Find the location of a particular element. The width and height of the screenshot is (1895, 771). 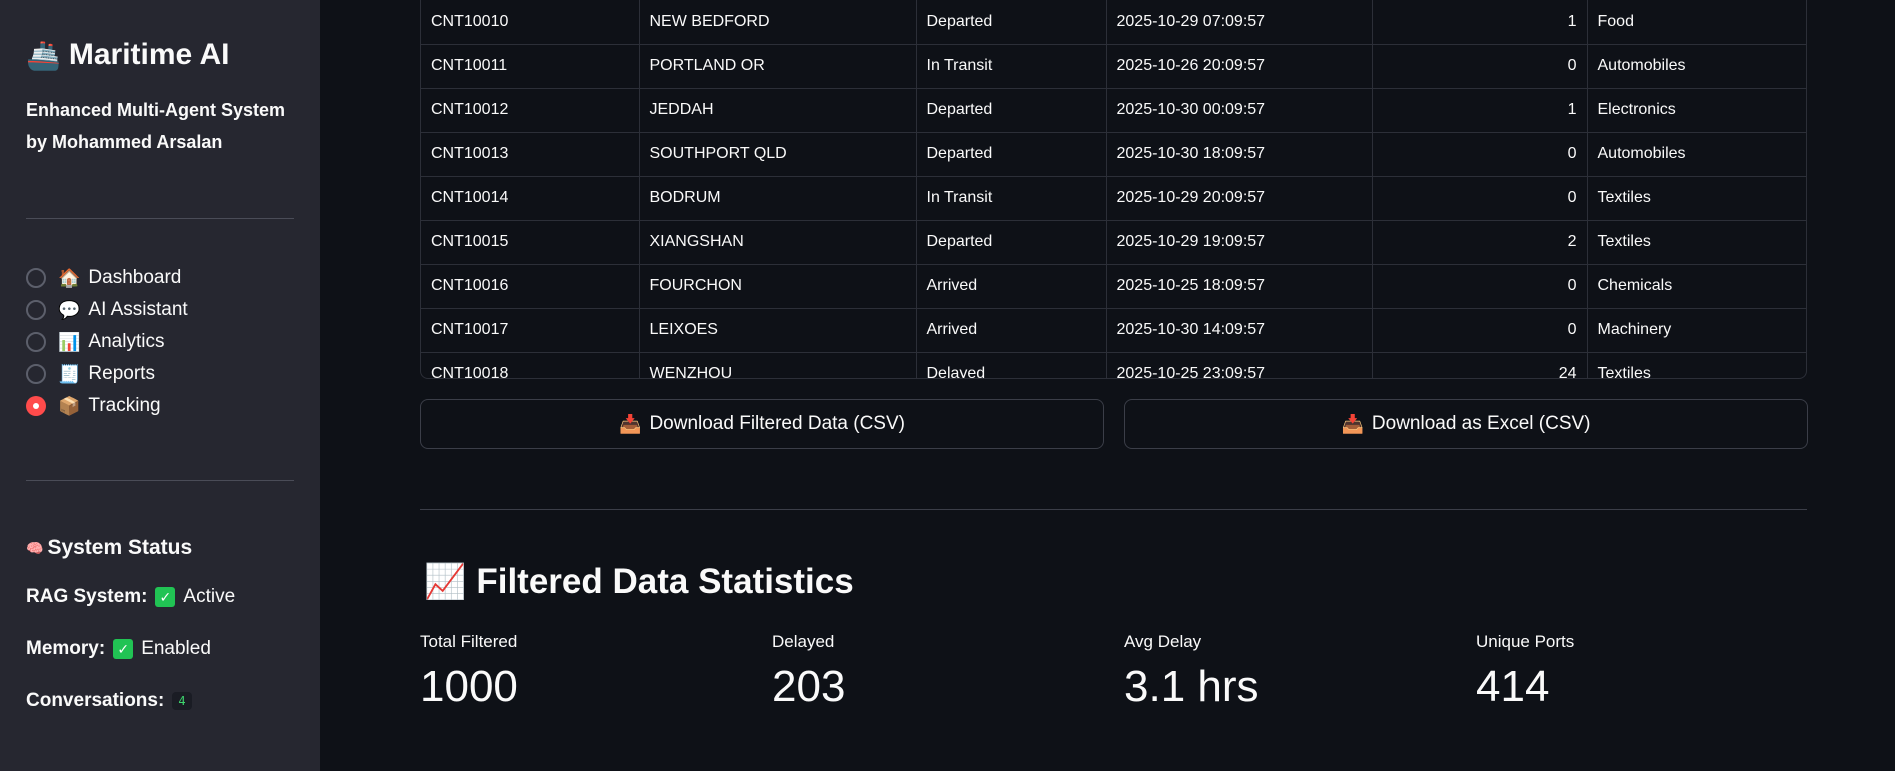

timestamp-cell: 2025-10-29 20:09:57 is located at coordinates (1239, 198).